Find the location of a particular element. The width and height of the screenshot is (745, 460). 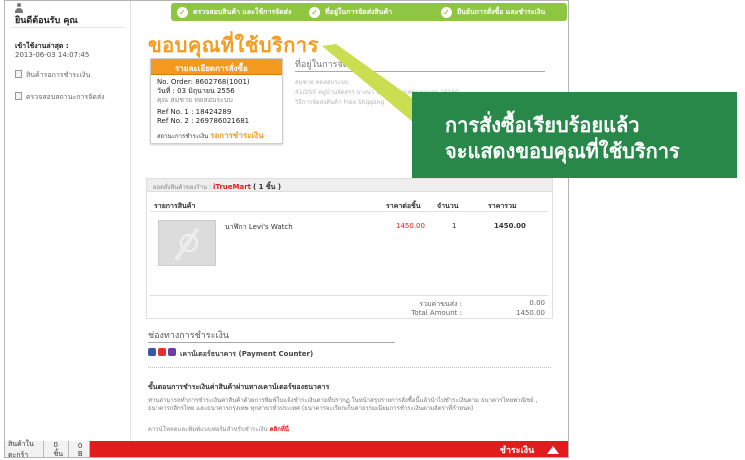

payment-status-label: สถานะการชำระเงิน is located at coordinates (183, 136).